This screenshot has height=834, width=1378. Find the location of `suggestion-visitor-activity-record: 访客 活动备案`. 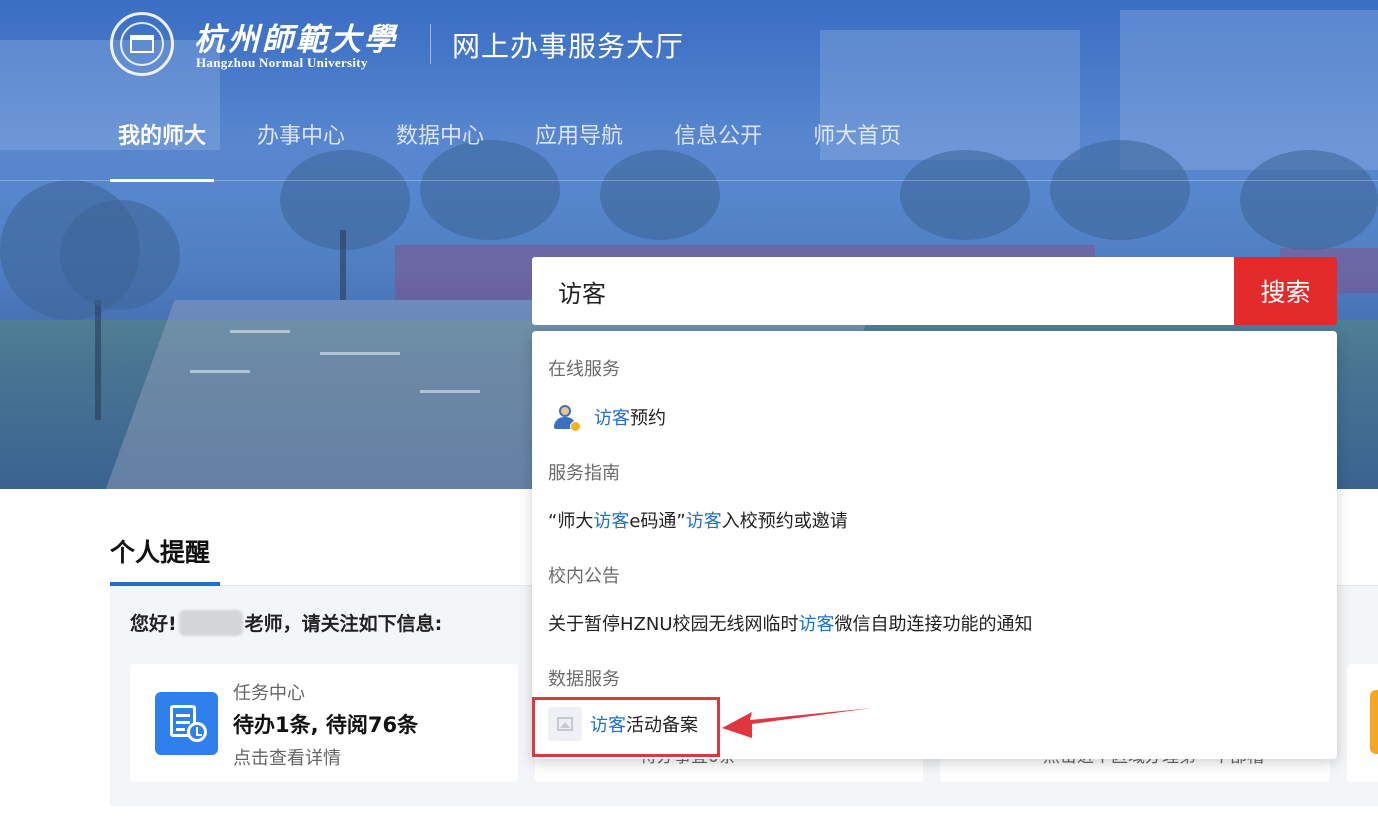

suggestion-visitor-activity-record: 访客 活动备案 is located at coordinates (623, 724).